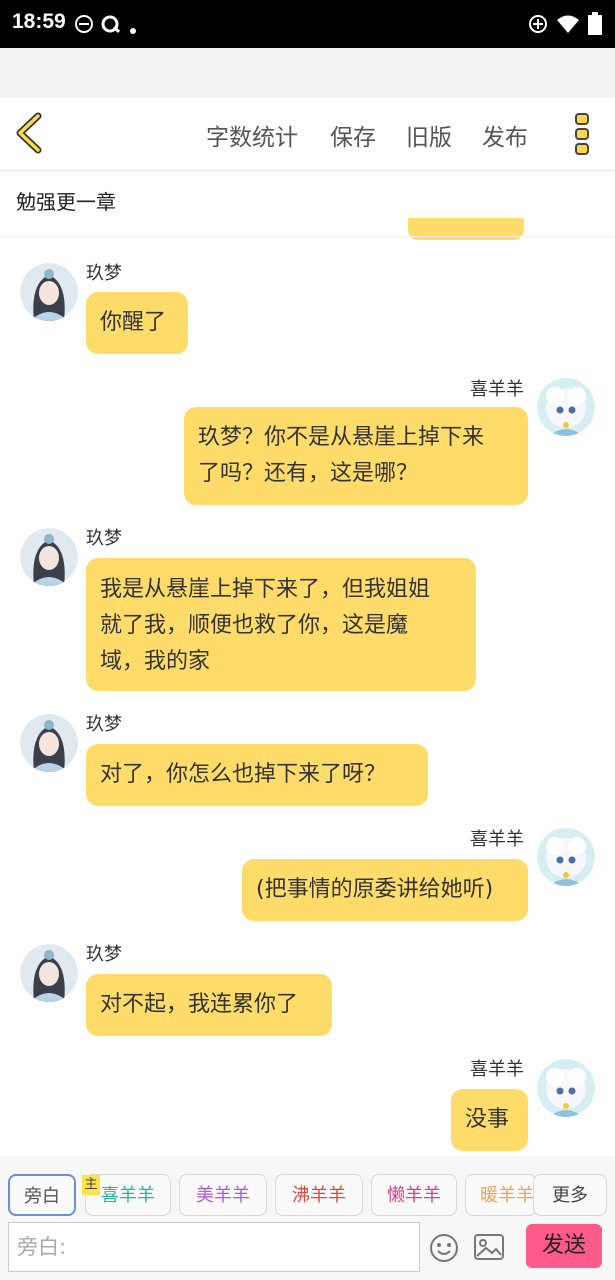  Describe the element at coordinates (307, 134) in the screenshot. I see `editor-toolbar: 字数统计 保存 旧版 发布` at that location.